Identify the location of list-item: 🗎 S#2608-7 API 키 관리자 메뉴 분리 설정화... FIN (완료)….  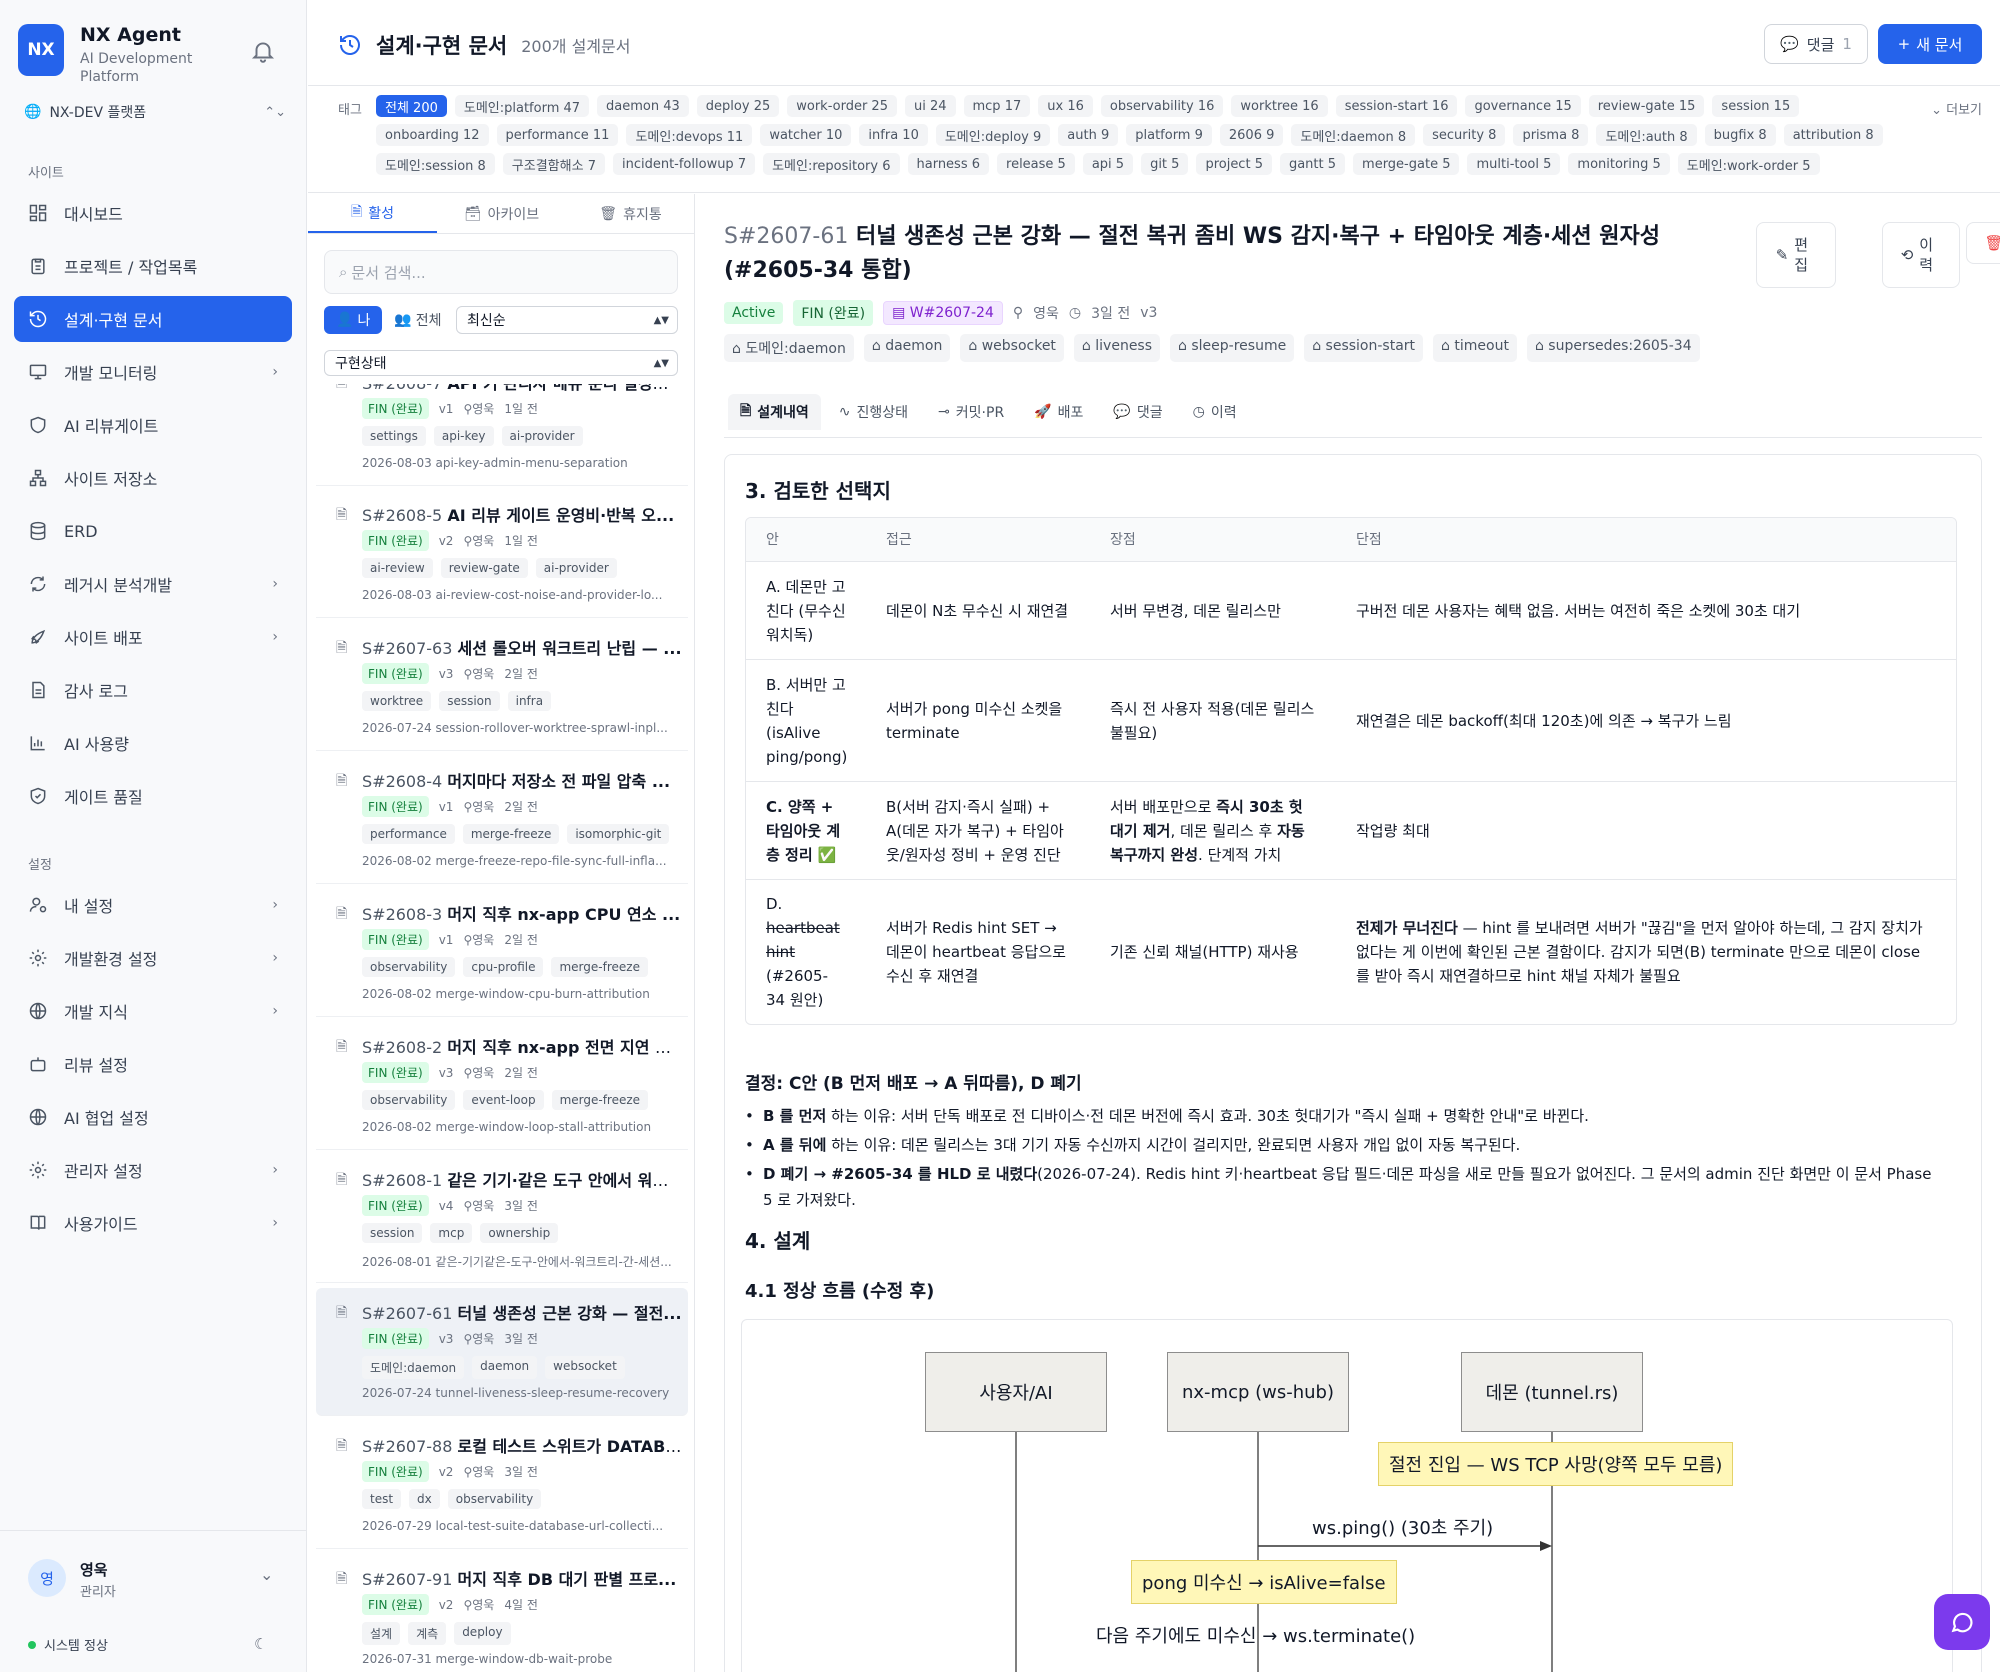
(502, 435).